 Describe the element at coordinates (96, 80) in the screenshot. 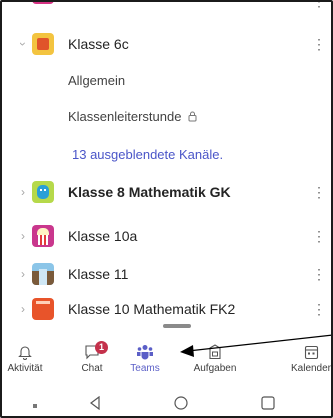

I see `channel-general: Allgemein` at that location.